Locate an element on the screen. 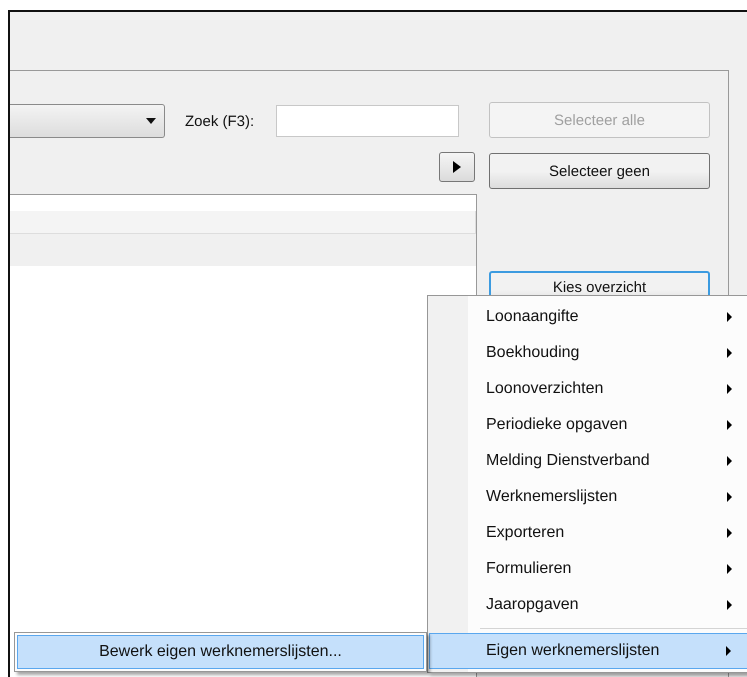  play-icon is located at coordinates (457, 166).